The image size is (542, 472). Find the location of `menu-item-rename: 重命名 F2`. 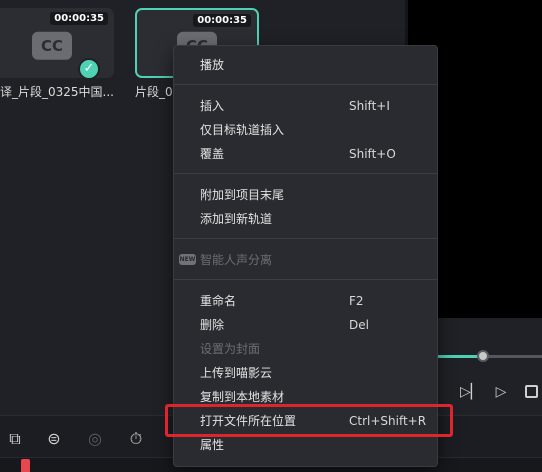

menu-item-rename: 重命名 F2 is located at coordinates (305, 301).